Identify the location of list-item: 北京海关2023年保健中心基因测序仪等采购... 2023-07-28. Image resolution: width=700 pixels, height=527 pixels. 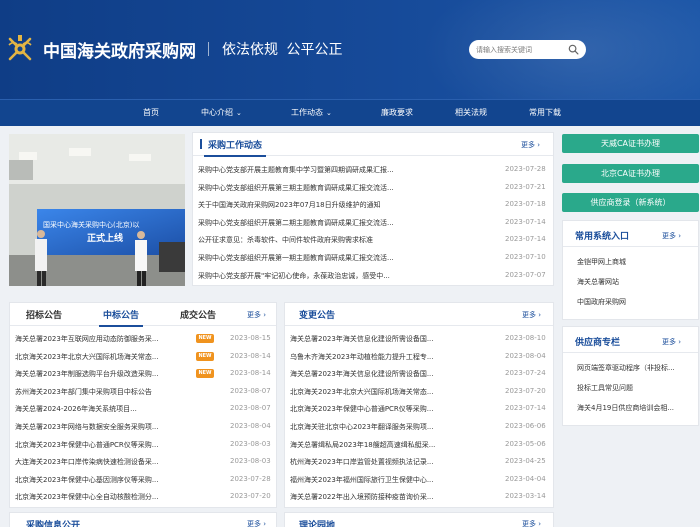
(143, 480).